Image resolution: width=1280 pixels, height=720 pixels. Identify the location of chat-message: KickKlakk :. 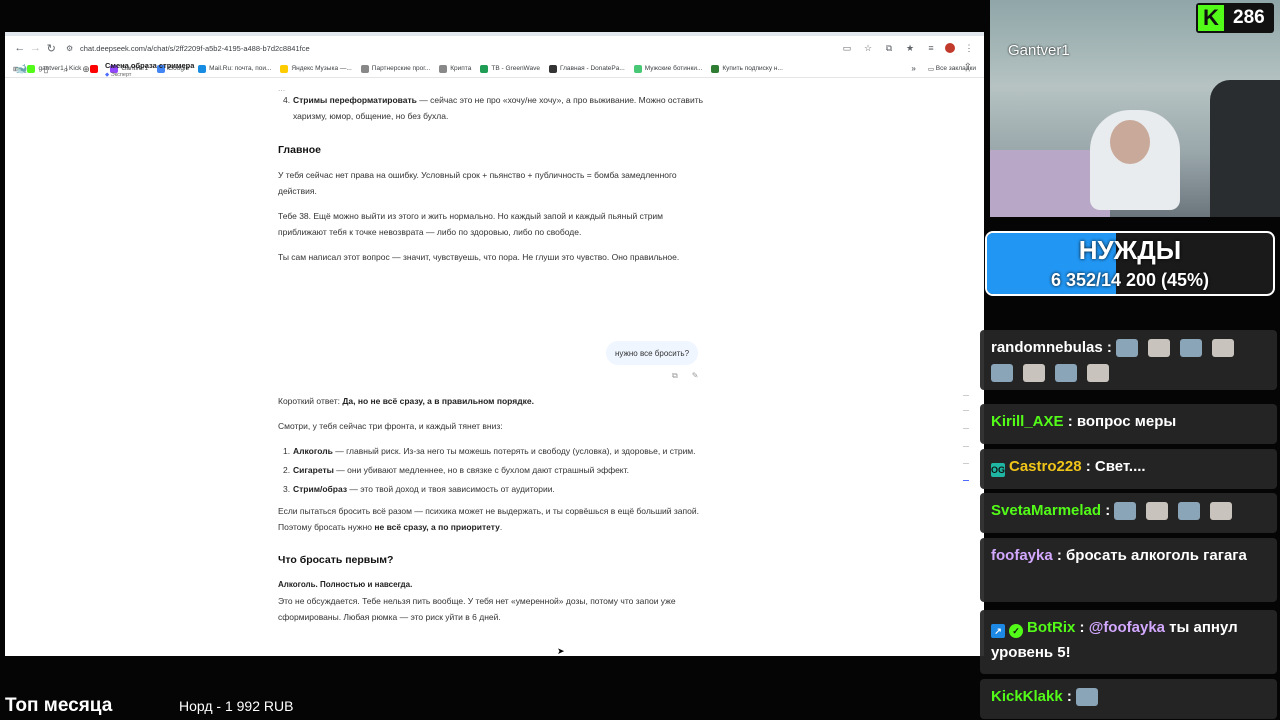
(1128, 699).